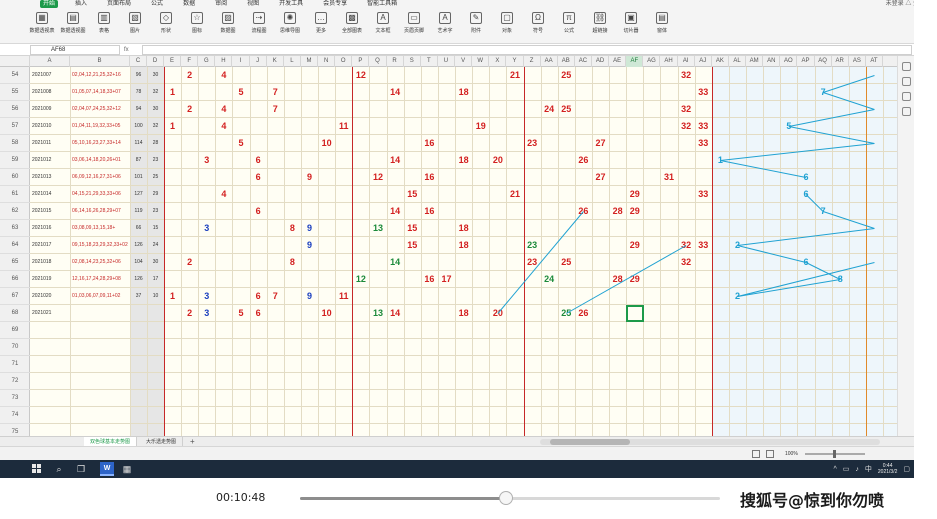  I want to click on zoom-knob, so click(834, 454).